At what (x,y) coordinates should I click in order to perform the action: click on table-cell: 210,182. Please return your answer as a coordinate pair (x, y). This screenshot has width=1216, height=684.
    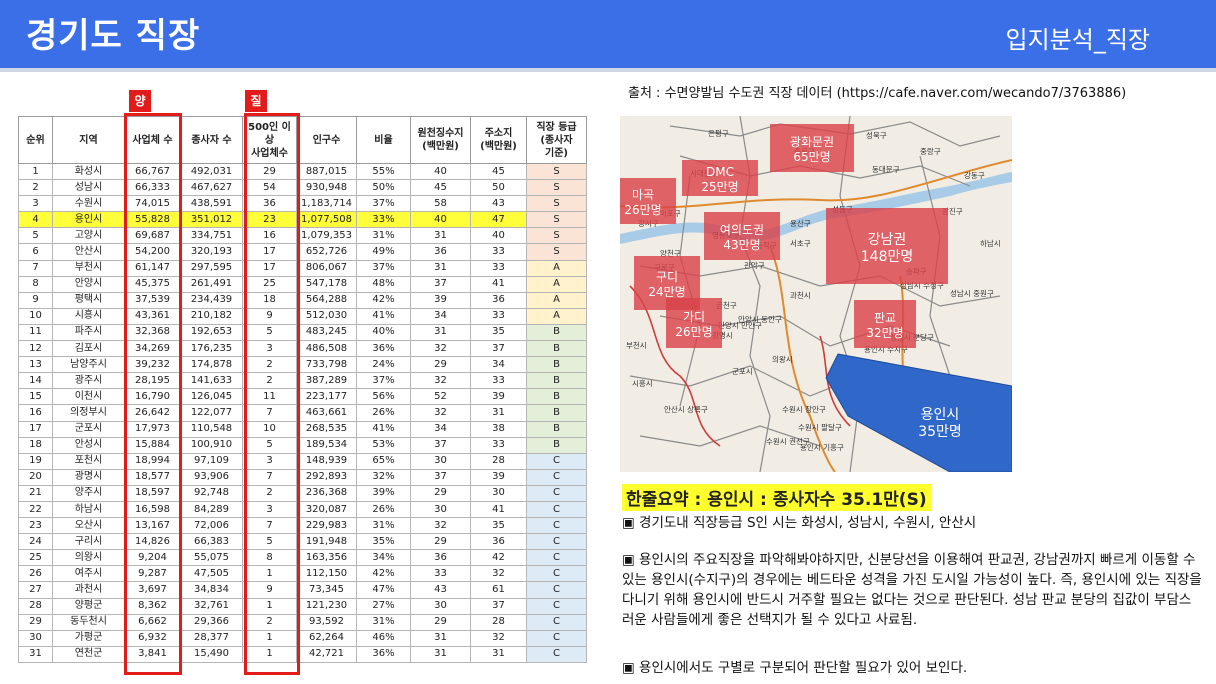
    Looking at the image, I should click on (211, 316).